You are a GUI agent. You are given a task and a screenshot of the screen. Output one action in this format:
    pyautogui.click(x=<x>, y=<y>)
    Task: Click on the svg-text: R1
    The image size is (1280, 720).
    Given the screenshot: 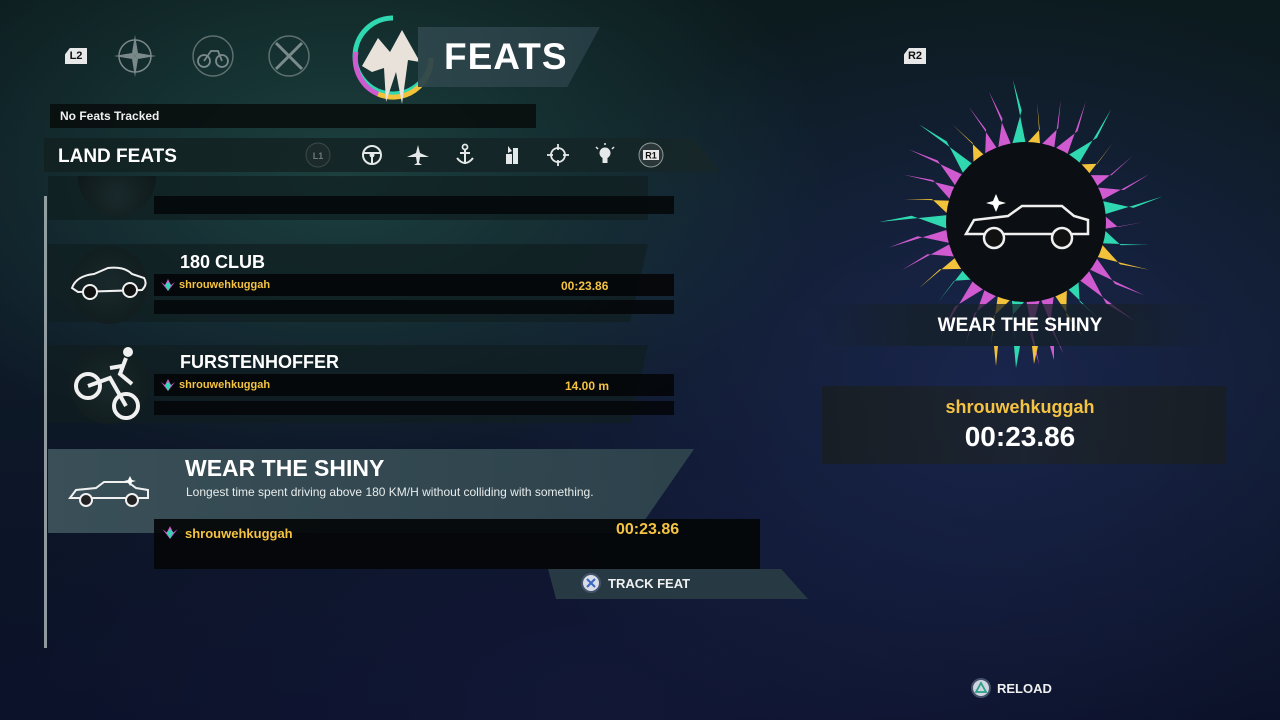 What is the action you would take?
    pyautogui.click(x=651, y=156)
    